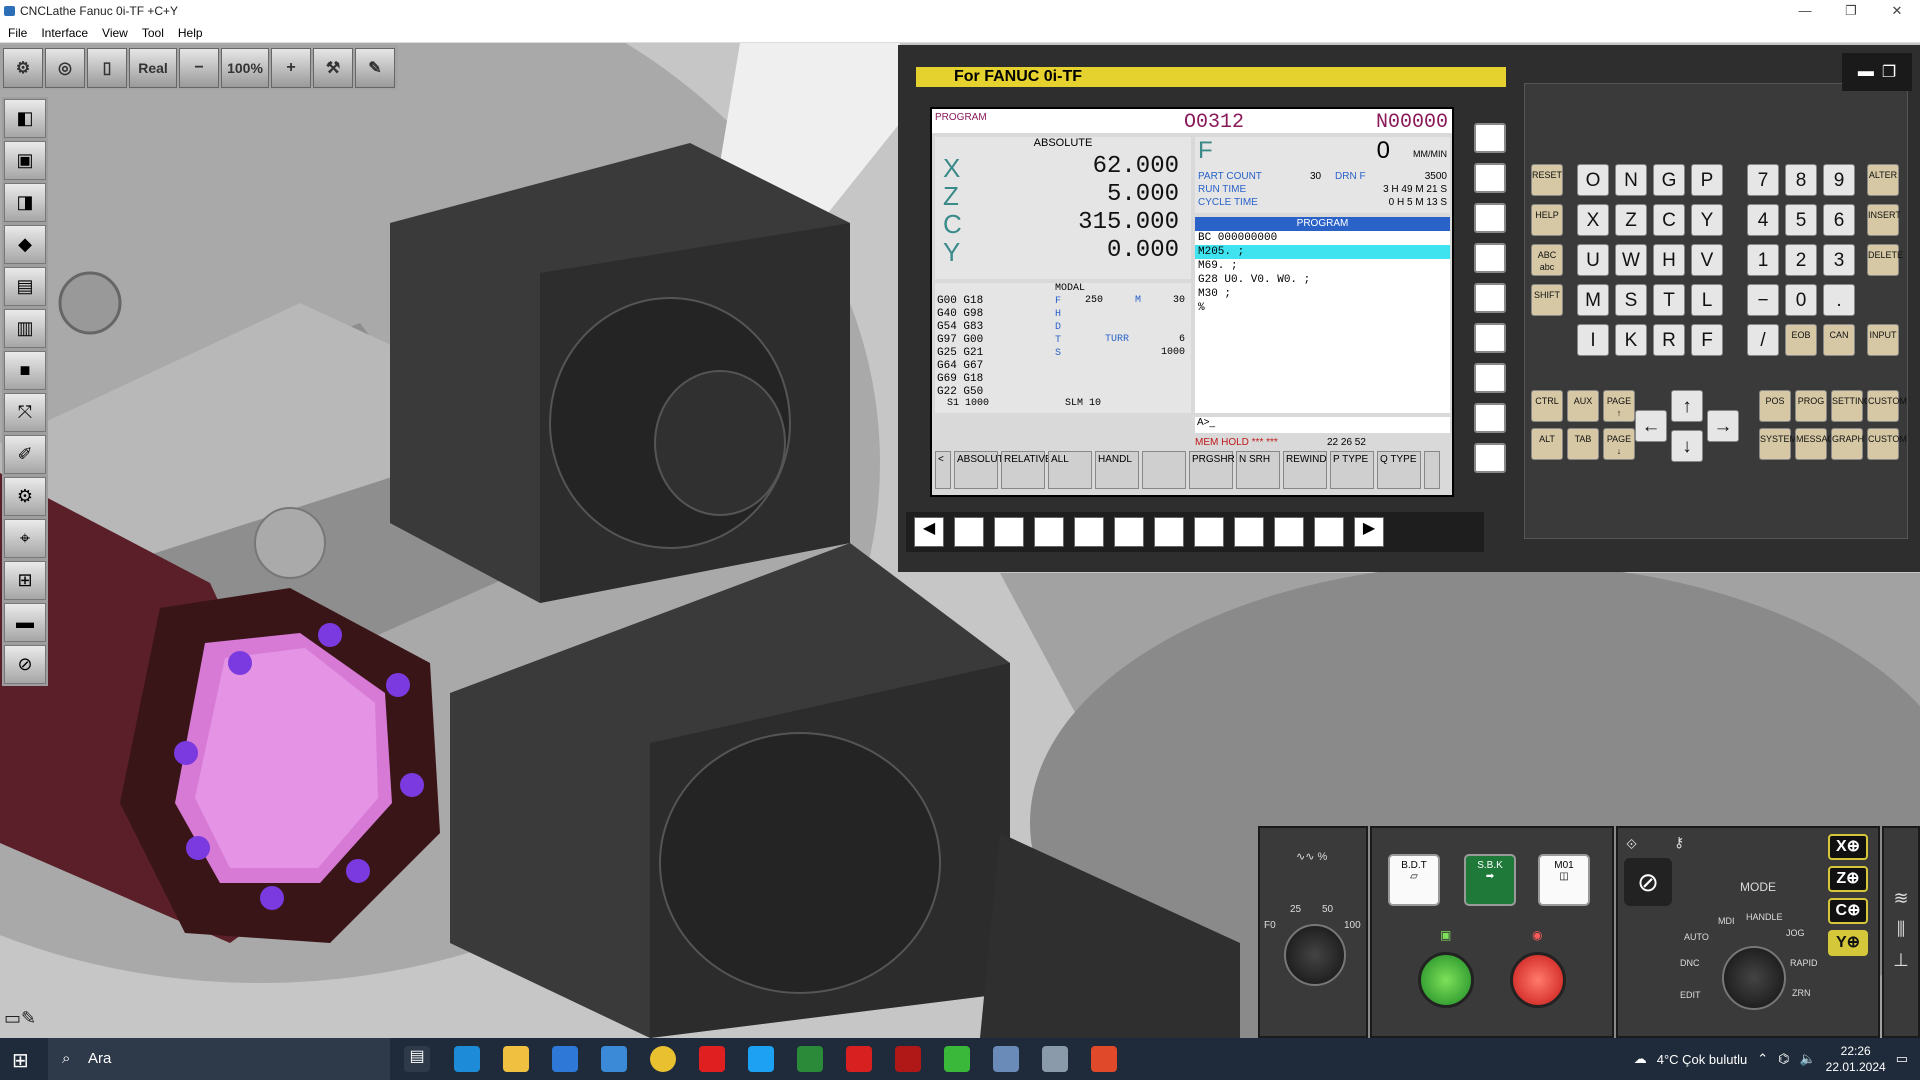 The width and height of the screenshot is (1920, 1080). I want to click on close-button: ✕, so click(1897, 11).